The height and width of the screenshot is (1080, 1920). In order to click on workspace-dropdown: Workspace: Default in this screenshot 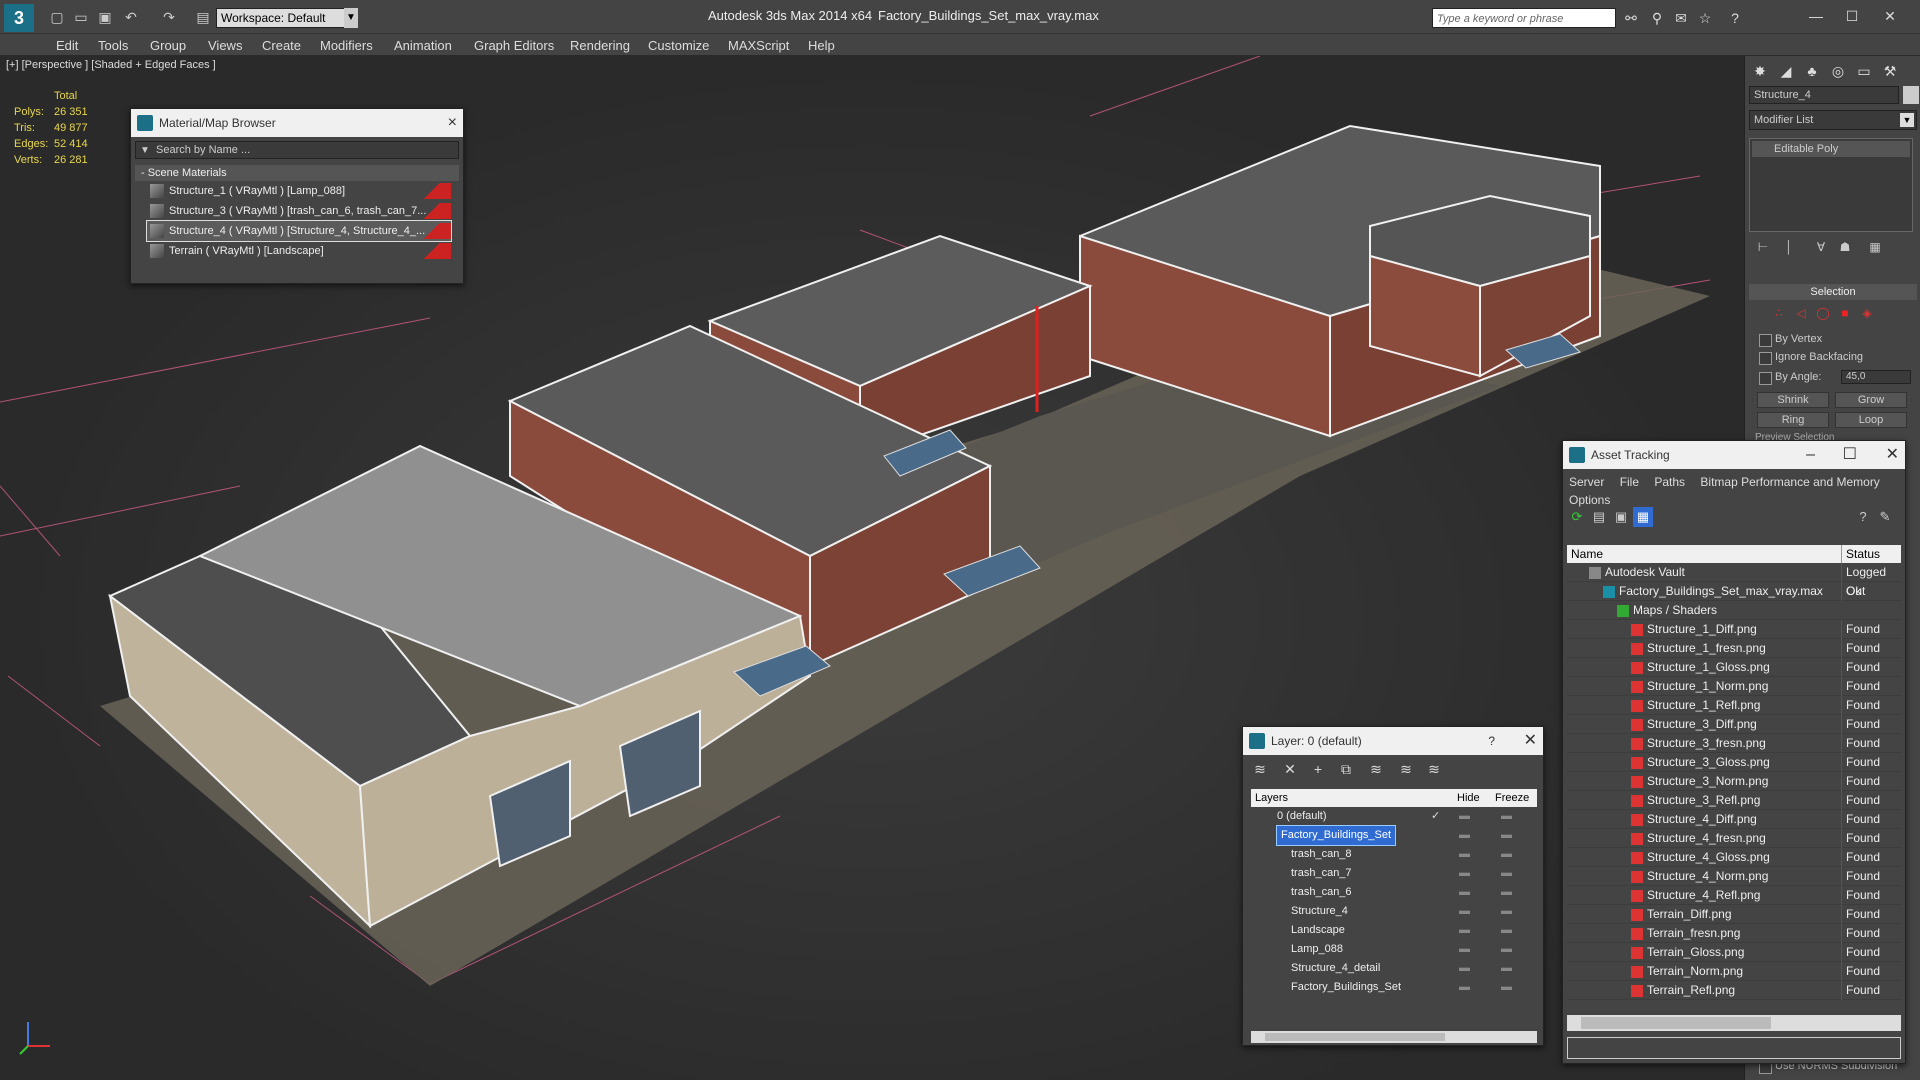, I will do `click(286, 18)`.